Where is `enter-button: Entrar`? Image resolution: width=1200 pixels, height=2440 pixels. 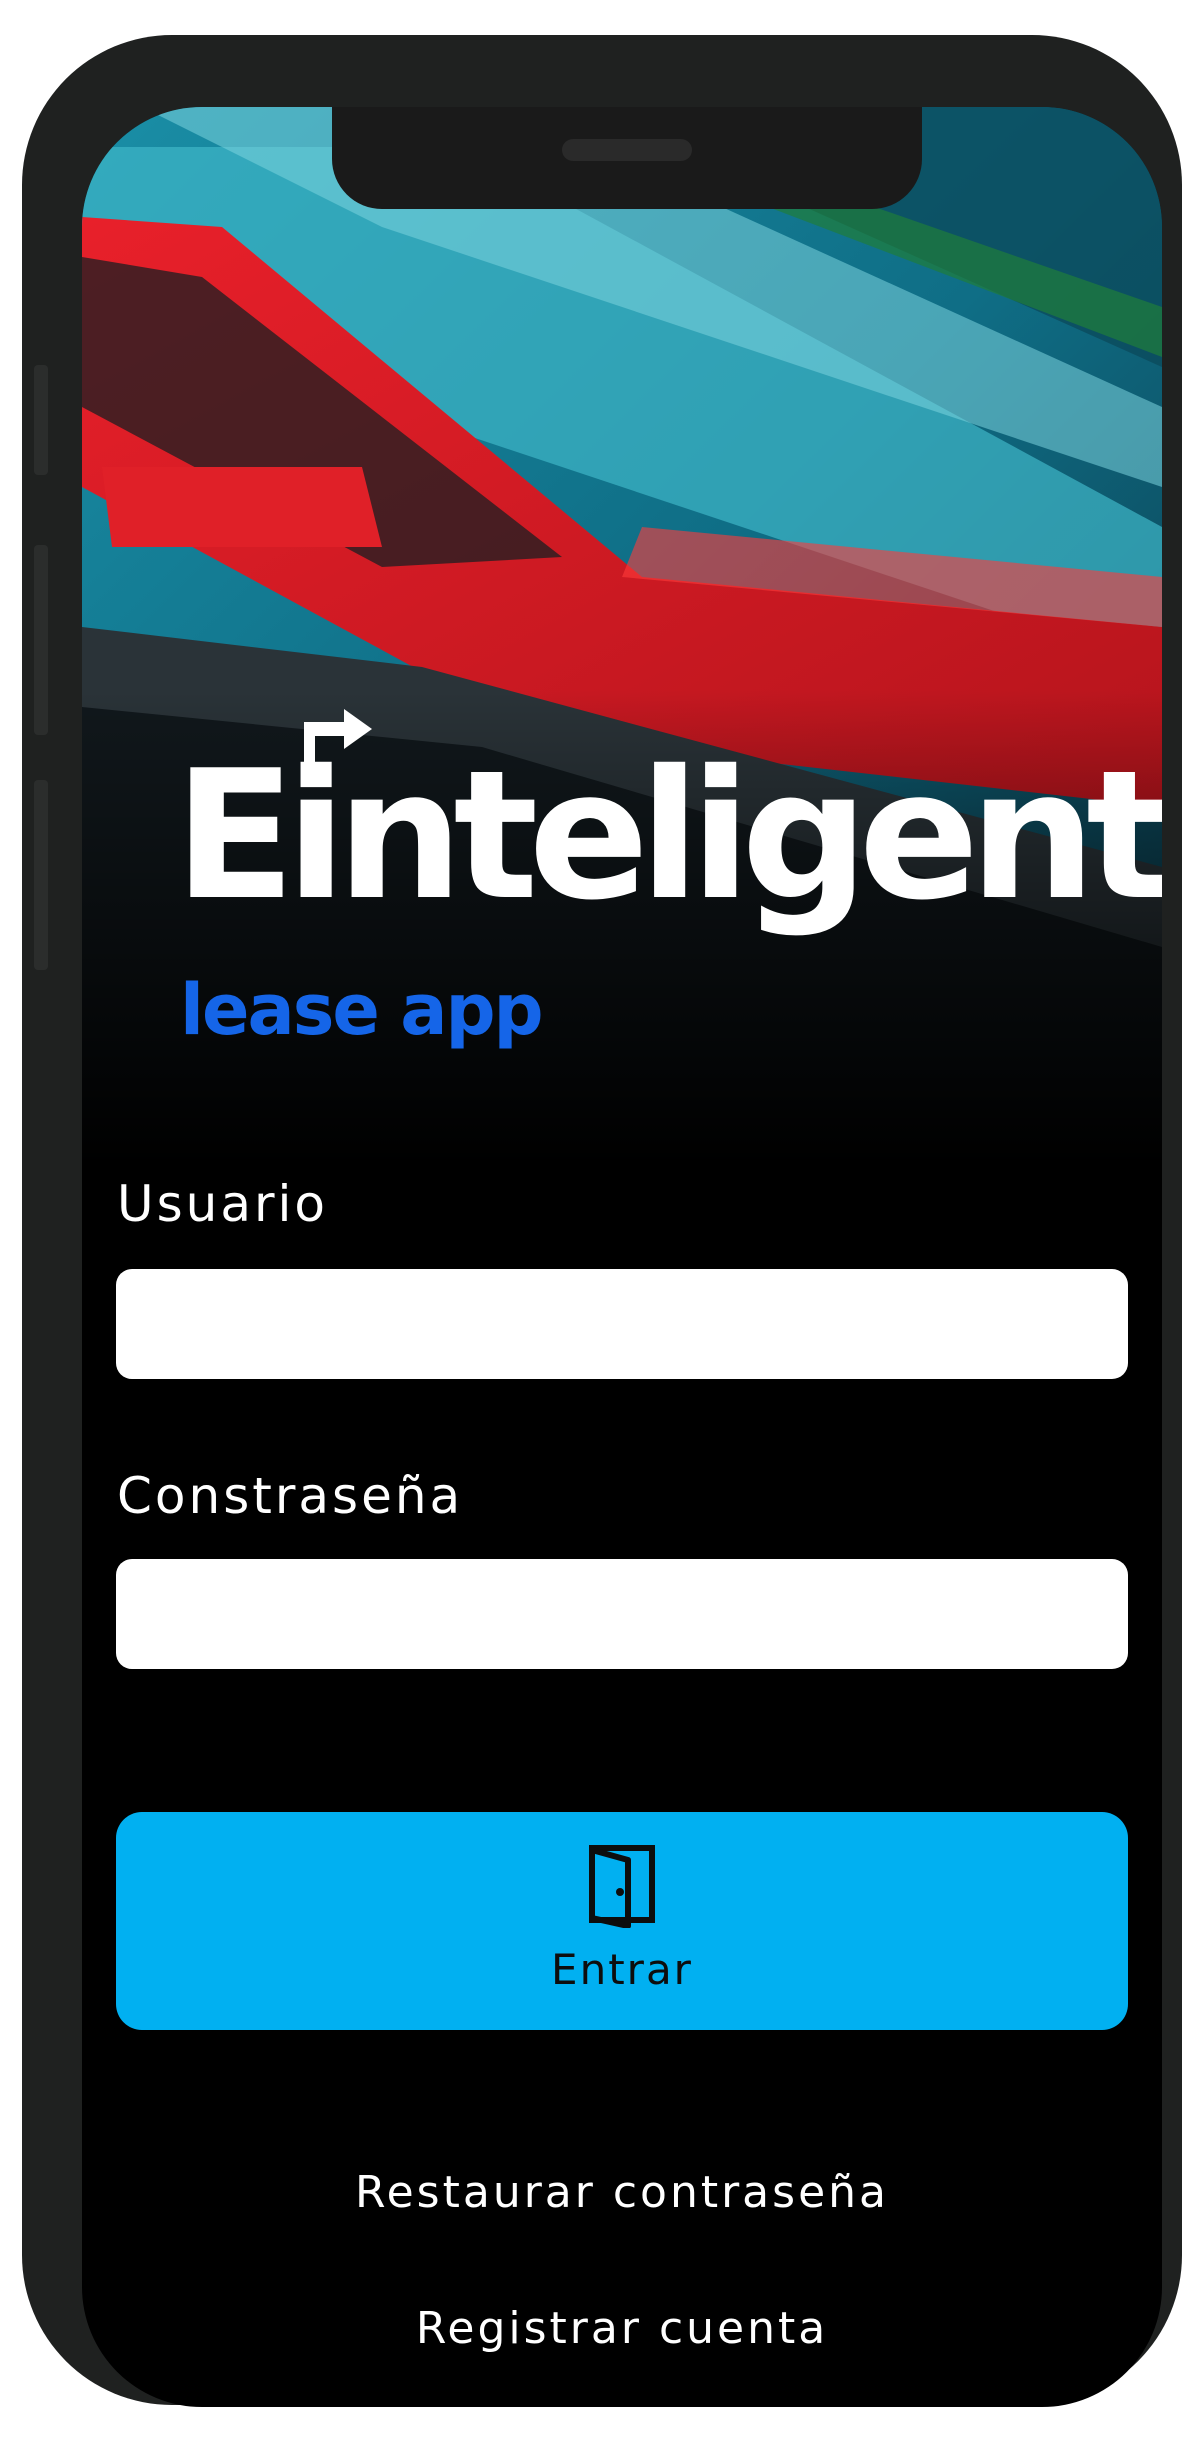
enter-button: Entrar is located at coordinates (622, 1921).